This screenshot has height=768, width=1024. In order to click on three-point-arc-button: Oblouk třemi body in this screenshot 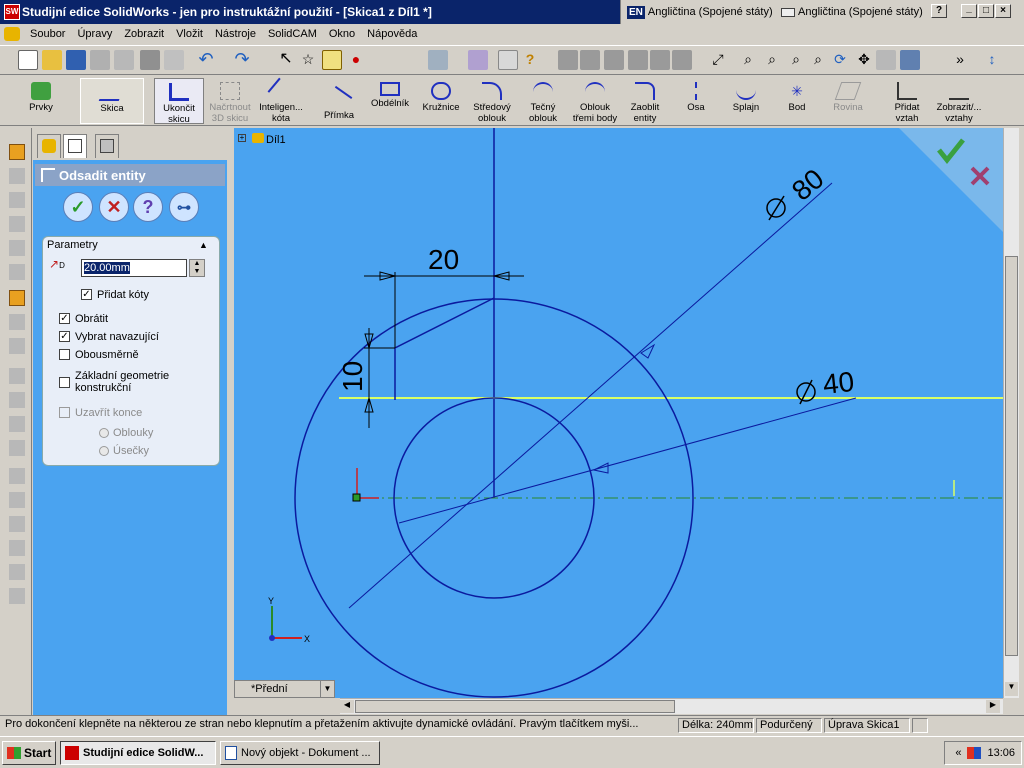, I will do `click(595, 101)`.